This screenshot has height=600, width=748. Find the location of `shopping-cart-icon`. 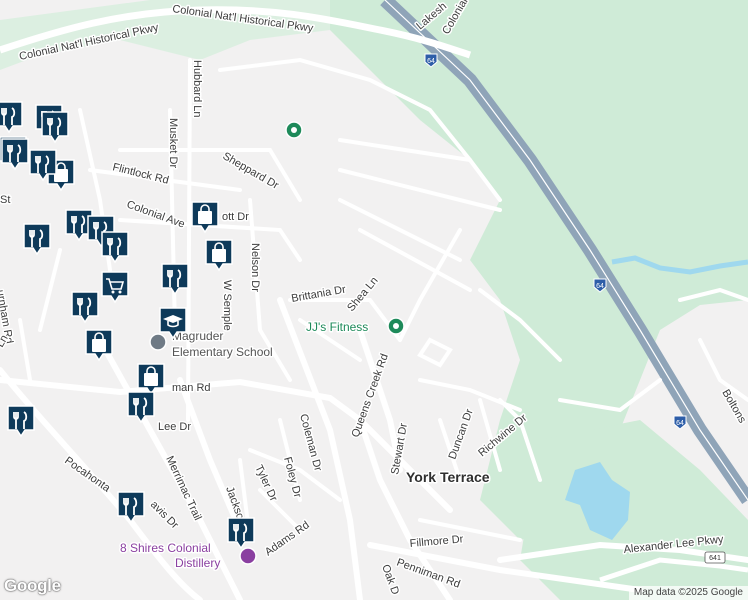

shopping-cart-icon is located at coordinates (115, 287).